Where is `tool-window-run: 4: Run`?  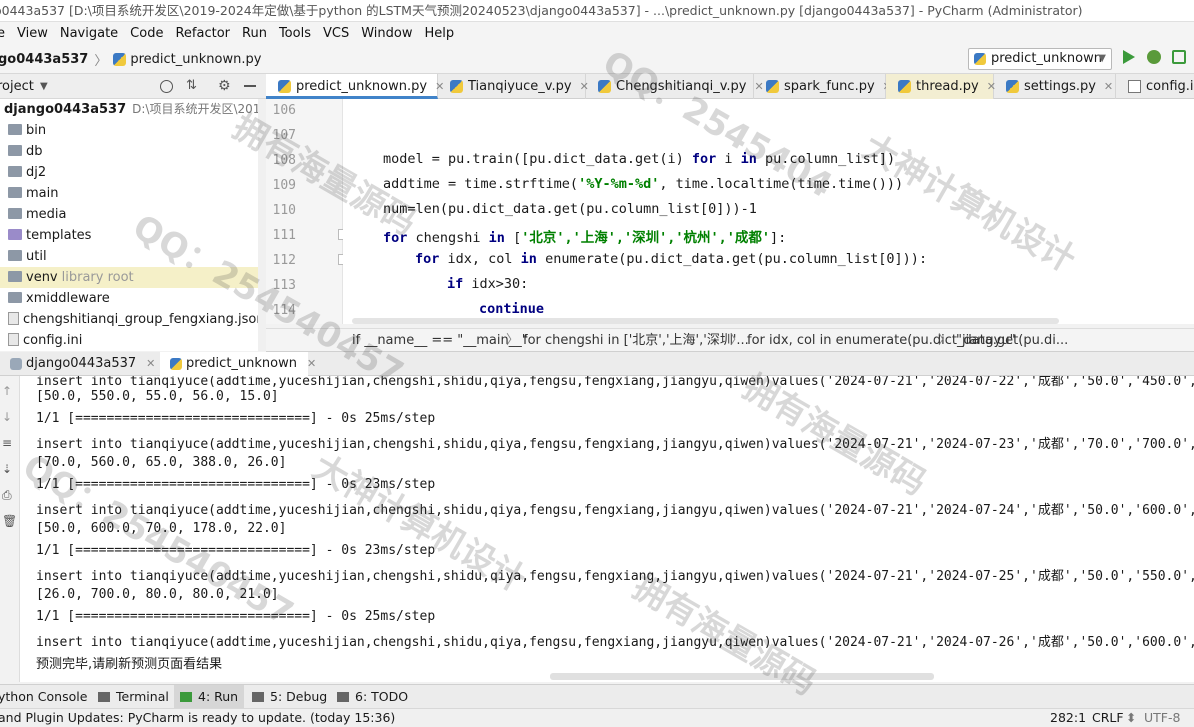
tool-window-run: 4: Run is located at coordinates (209, 697).